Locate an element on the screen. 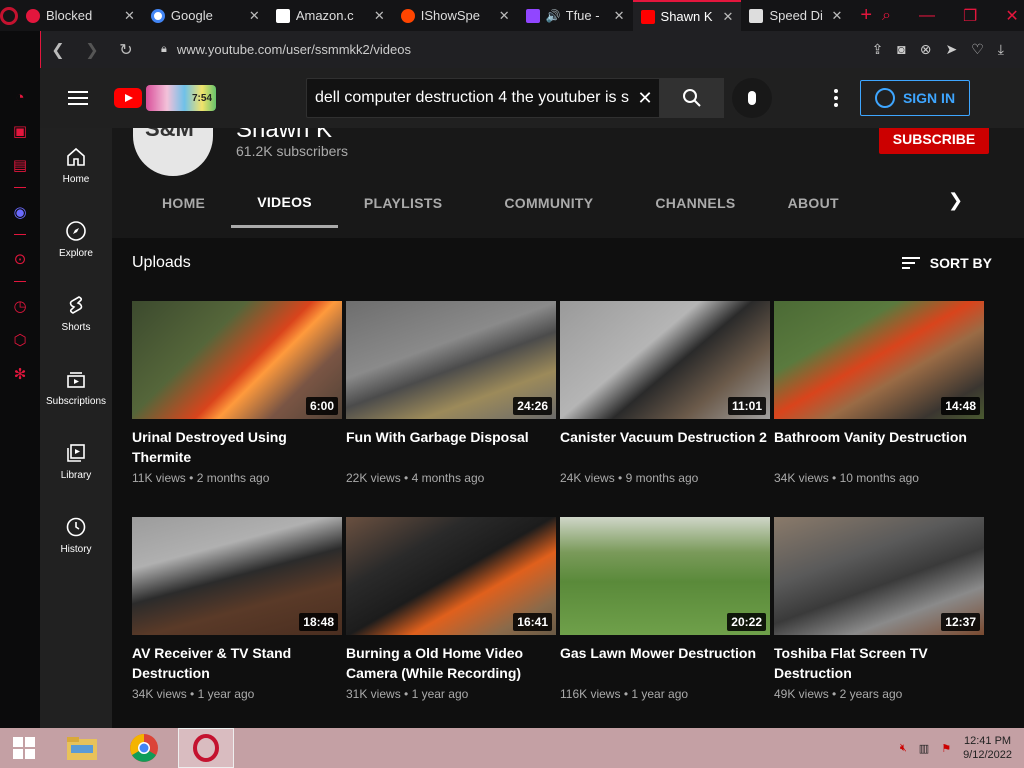 Image resolution: width=1024 pixels, height=768 pixels. video-thumbnail: 6:00 is located at coordinates (237, 360).